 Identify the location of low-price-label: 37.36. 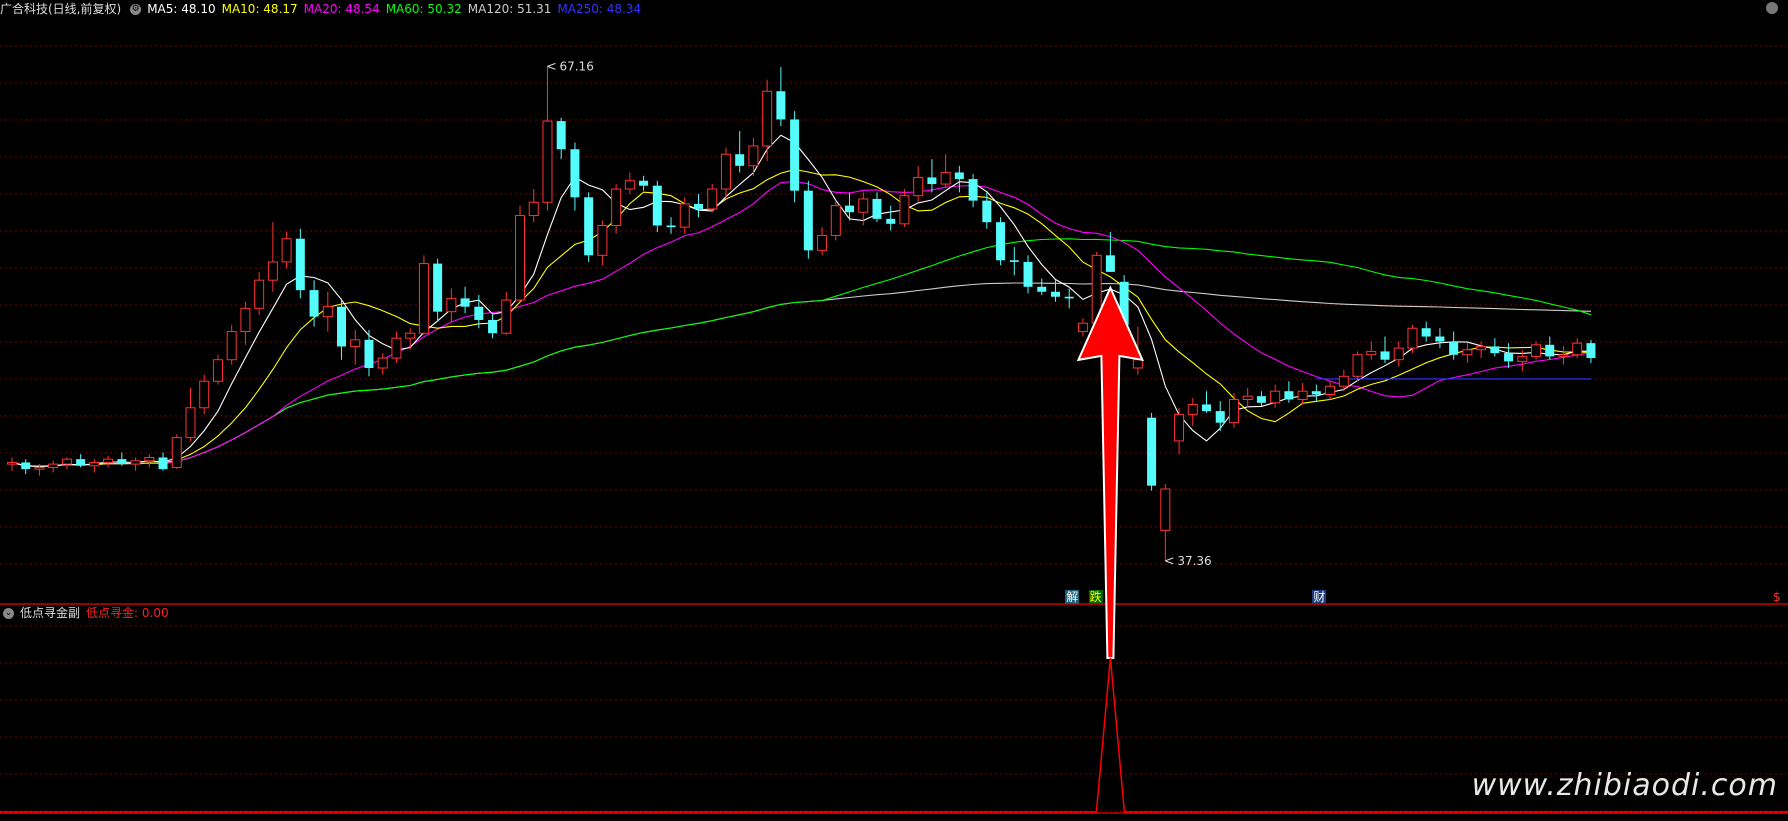
(1194, 561).